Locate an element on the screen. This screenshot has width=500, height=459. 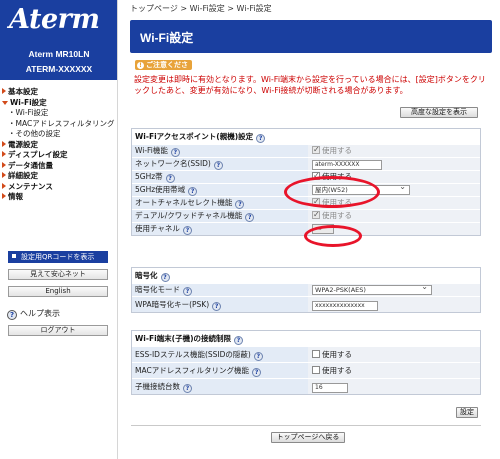
sidebar-item-label: データ通信量 is located at coordinates (30, 165).